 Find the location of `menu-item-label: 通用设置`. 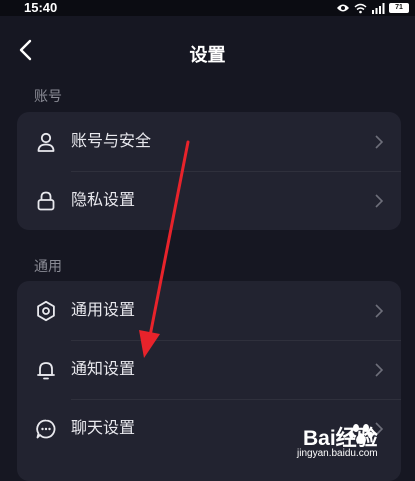

menu-item-label: 通用设置 is located at coordinates (103, 309).